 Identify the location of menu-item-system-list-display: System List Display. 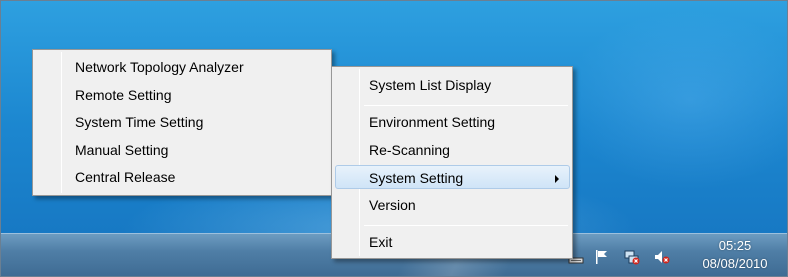
(453, 85).